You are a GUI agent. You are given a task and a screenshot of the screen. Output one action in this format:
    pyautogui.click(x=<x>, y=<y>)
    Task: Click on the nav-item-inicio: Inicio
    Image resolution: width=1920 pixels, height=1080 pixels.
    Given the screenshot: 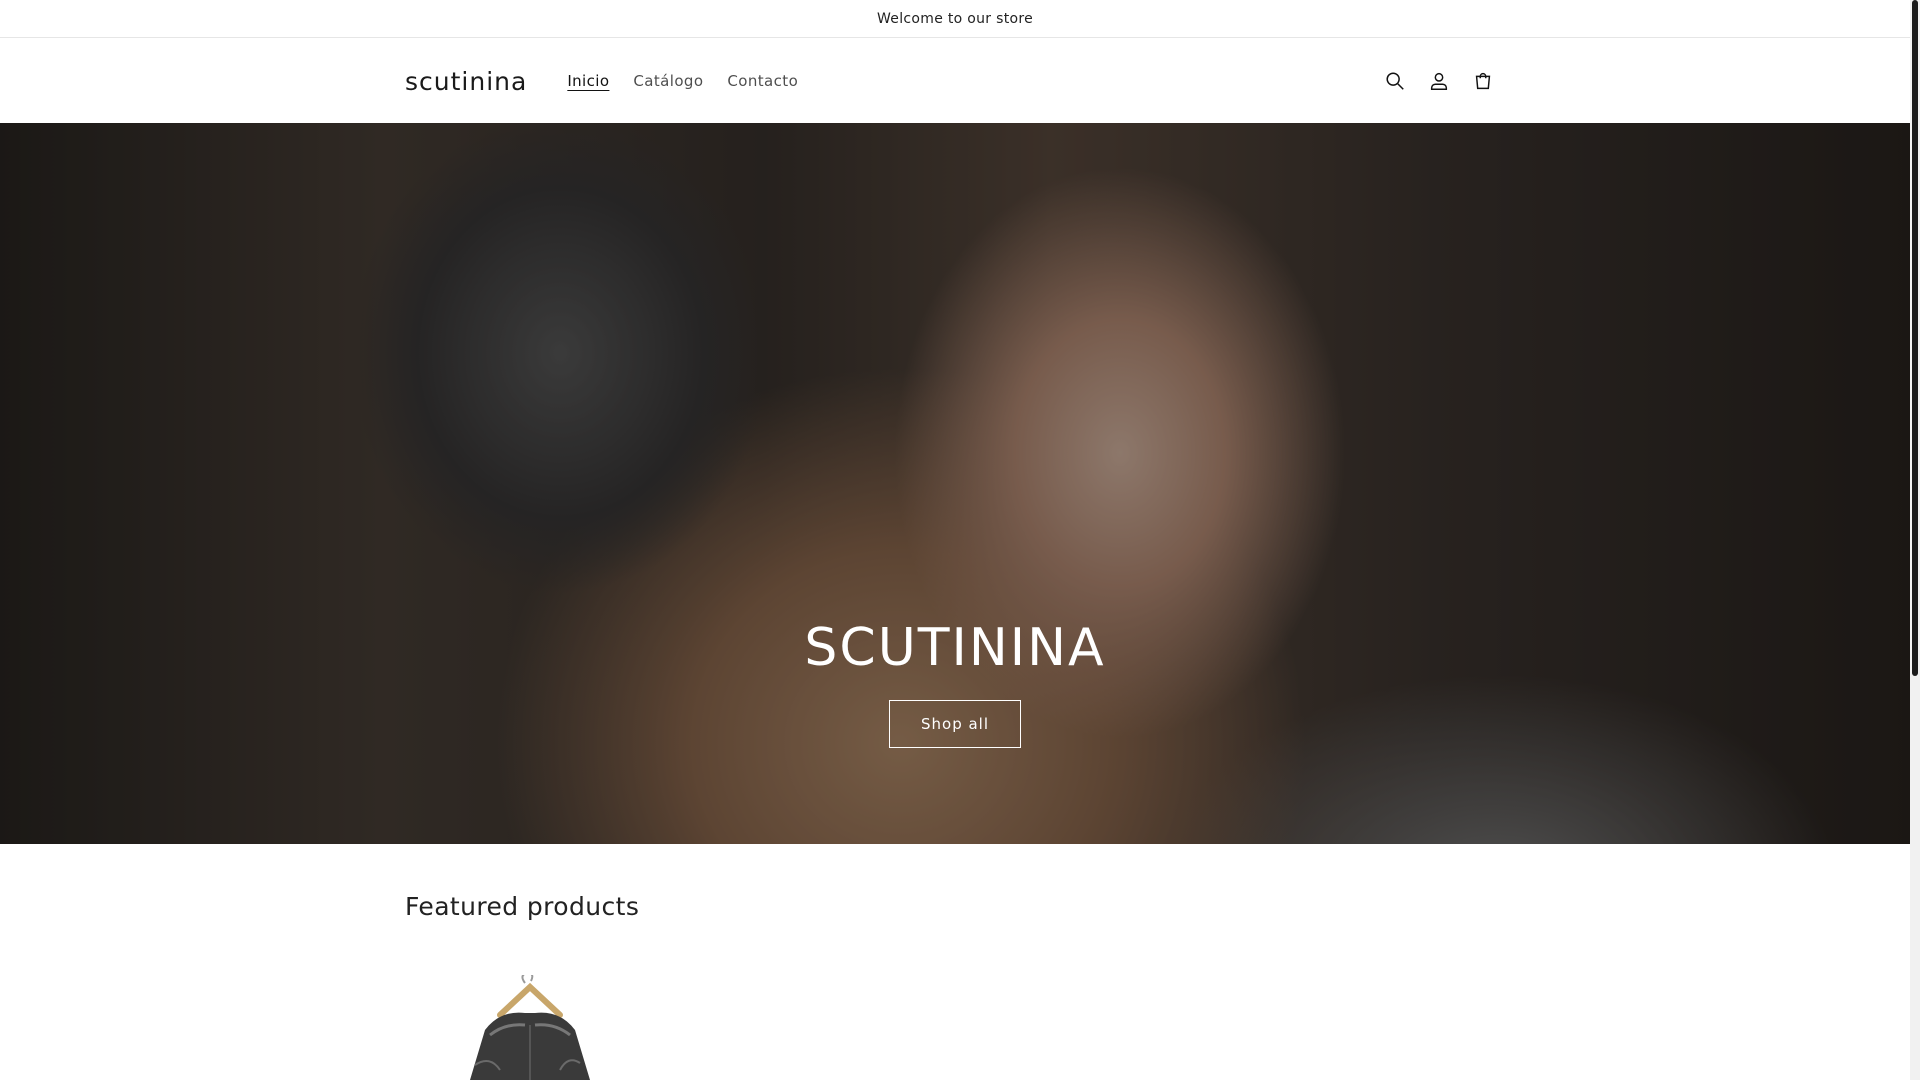 What is the action you would take?
    pyautogui.click(x=588, y=81)
    